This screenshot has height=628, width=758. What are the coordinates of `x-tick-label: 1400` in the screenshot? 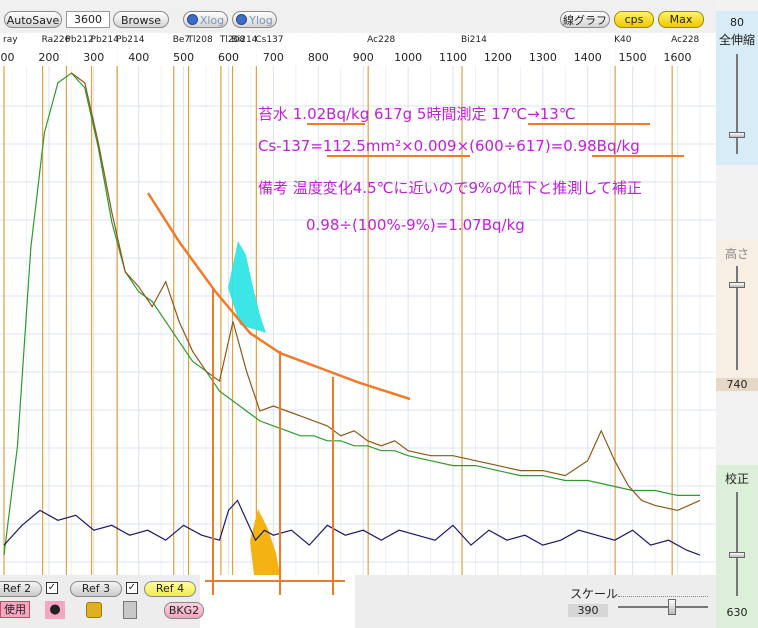 It's located at (588, 57).